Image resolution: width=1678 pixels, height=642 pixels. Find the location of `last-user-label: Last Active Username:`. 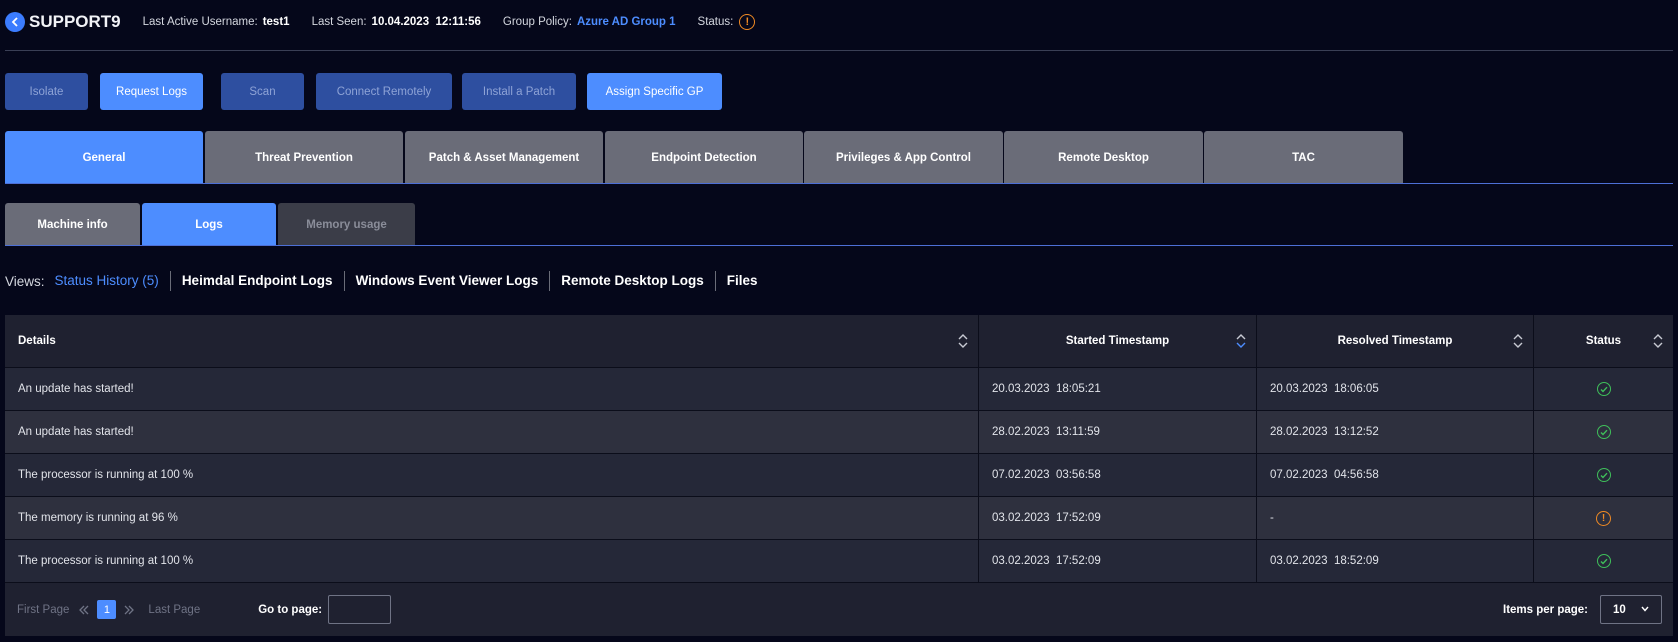

last-user-label: Last Active Username: is located at coordinates (200, 22).